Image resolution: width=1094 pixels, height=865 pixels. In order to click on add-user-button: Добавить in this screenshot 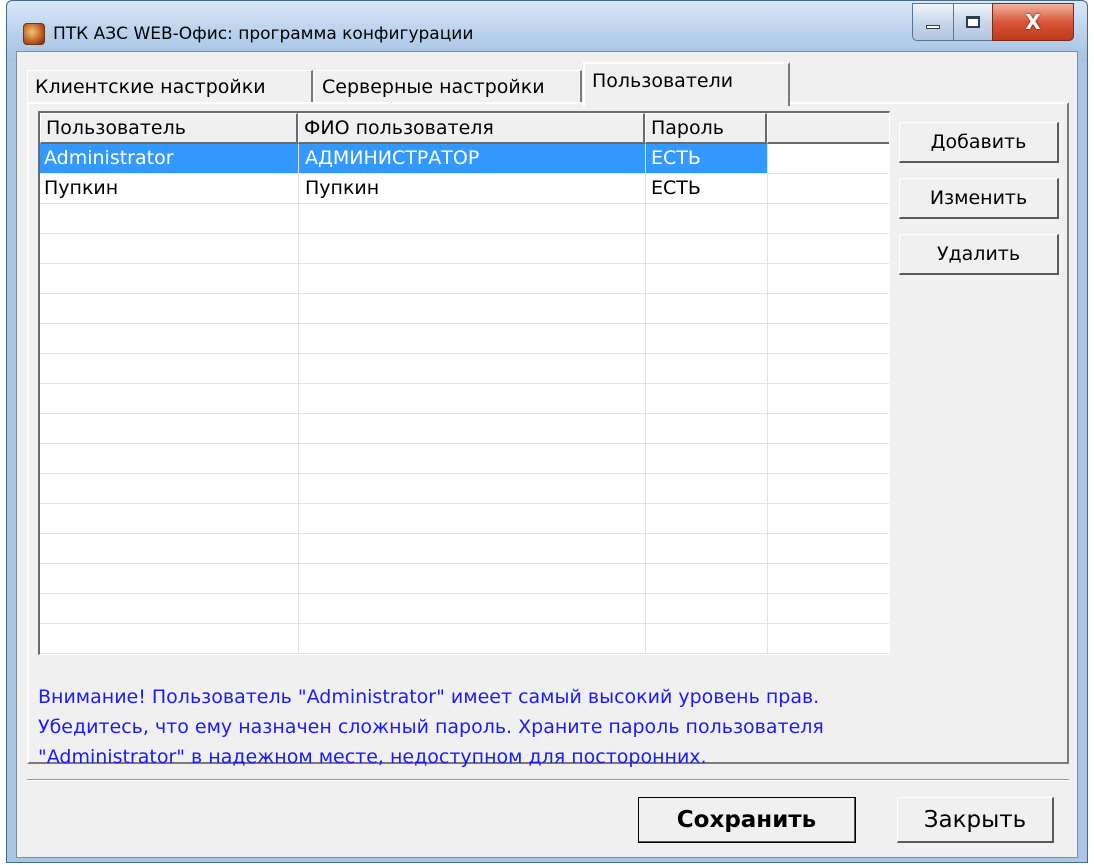, I will do `click(979, 142)`.